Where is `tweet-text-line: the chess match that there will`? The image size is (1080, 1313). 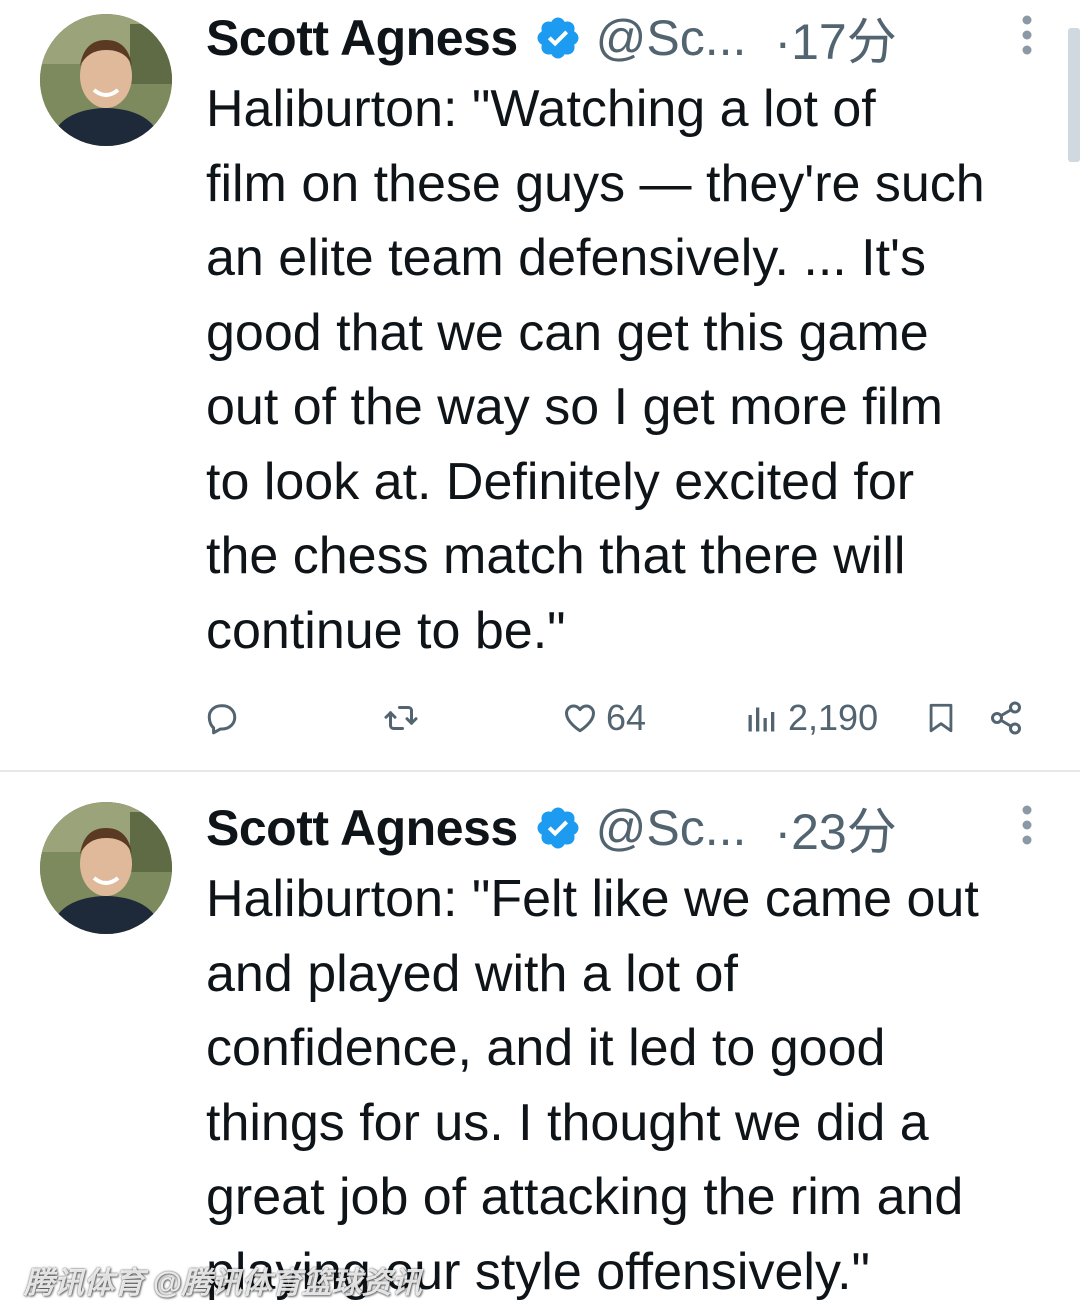 tweet-text-line: the chess match that there will is located at coordinates (556, 556).